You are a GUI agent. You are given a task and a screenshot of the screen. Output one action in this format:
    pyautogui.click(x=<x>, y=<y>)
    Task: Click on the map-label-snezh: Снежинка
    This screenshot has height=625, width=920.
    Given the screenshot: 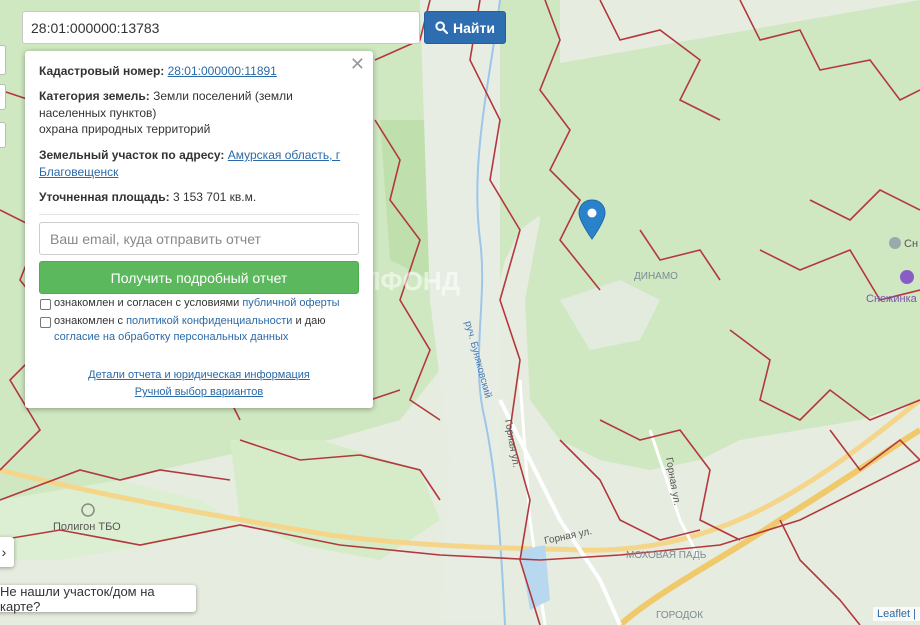 What is the action you would take?
    pyautogui.click(x=892, y=299)
    